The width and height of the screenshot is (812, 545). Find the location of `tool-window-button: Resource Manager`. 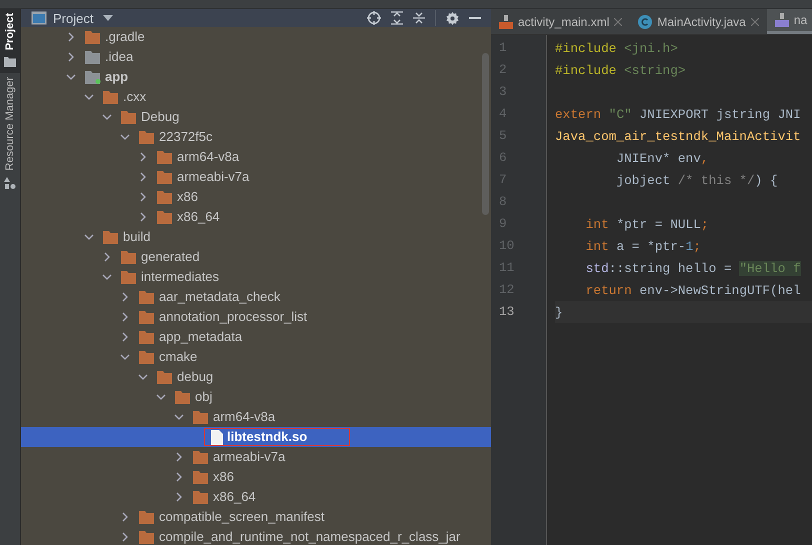

tool-window-button: Resource Manager is located at coordinates (10, 134).